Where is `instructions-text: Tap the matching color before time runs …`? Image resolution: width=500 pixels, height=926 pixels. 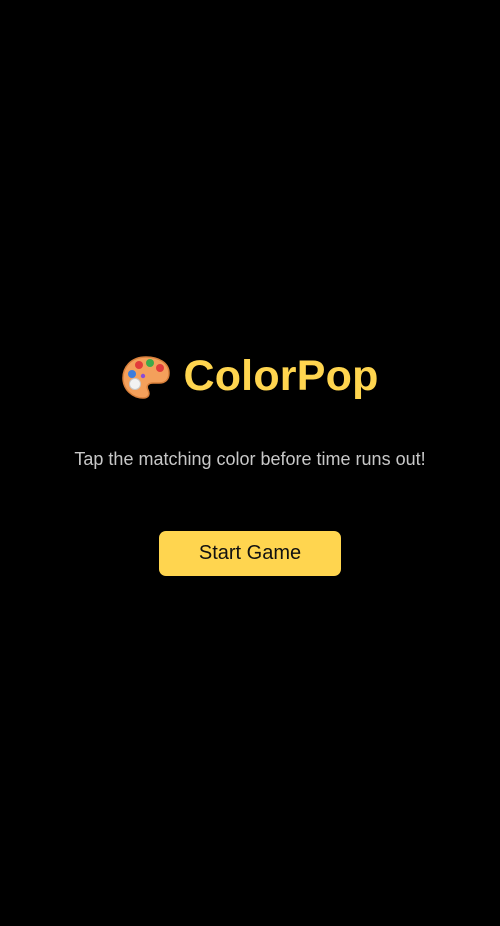 instructions-text: Tap the matching color before time runs … is located at coordinates (250, 459).